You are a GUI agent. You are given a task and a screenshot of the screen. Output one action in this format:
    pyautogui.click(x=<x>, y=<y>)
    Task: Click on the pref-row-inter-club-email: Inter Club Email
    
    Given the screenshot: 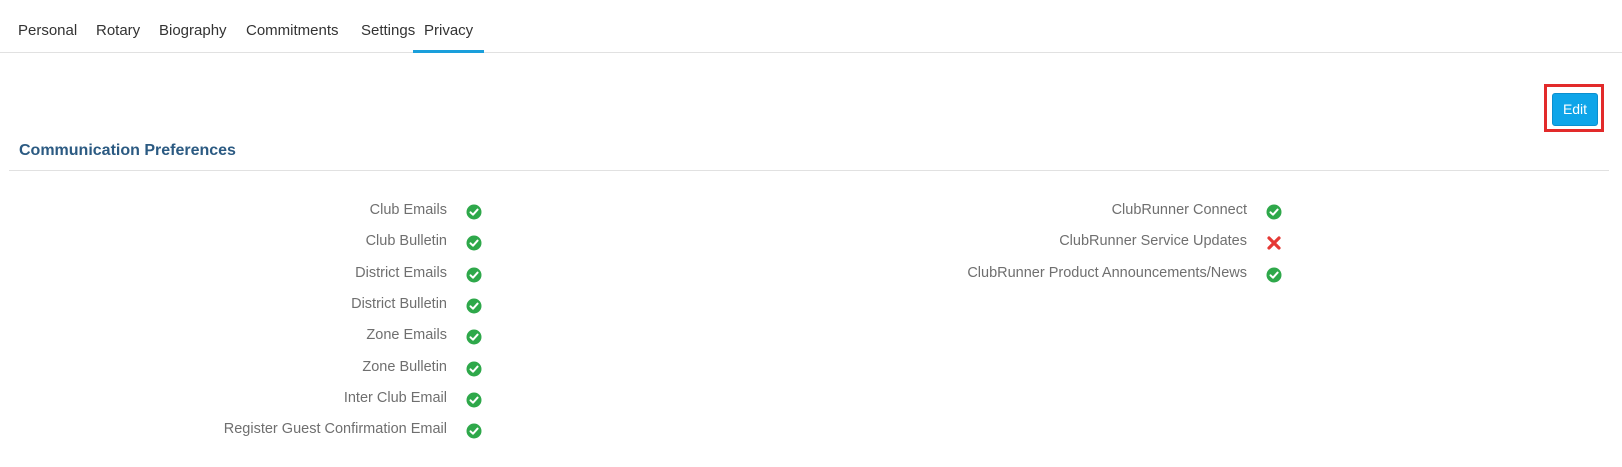 What is the action you would take?
    pyautogui.click(x=223, y=400)
    